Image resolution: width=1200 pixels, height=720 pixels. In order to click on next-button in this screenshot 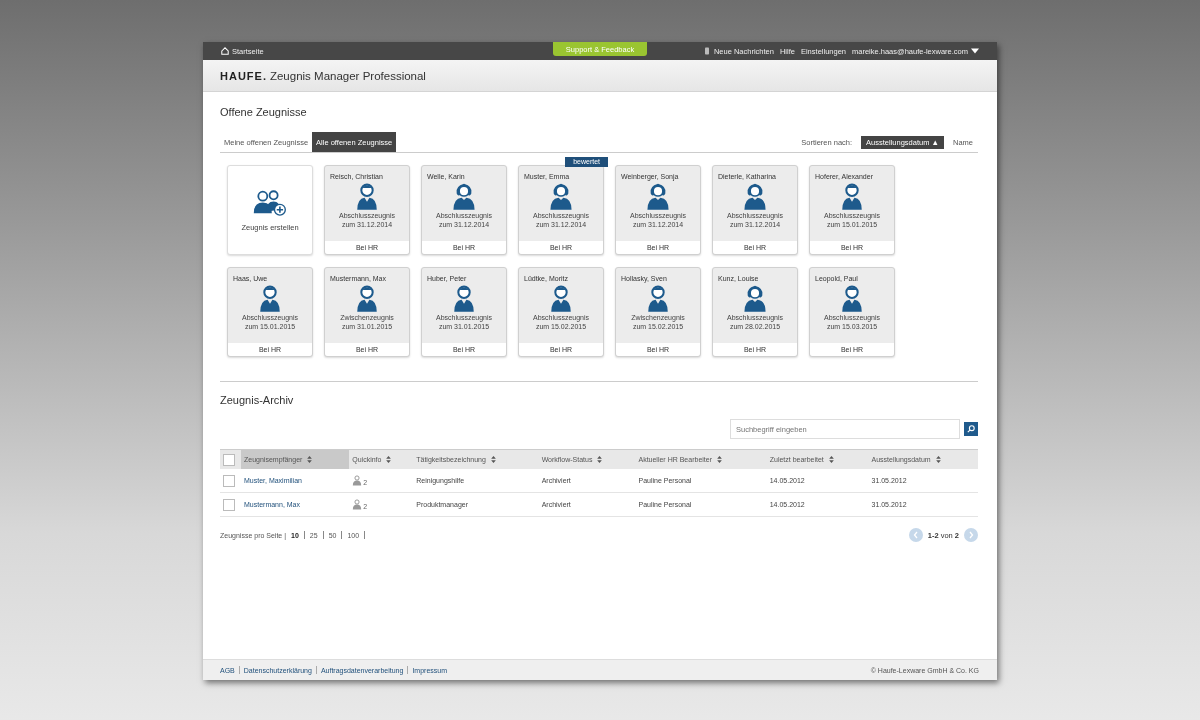, I will do `click(971, 535)`.